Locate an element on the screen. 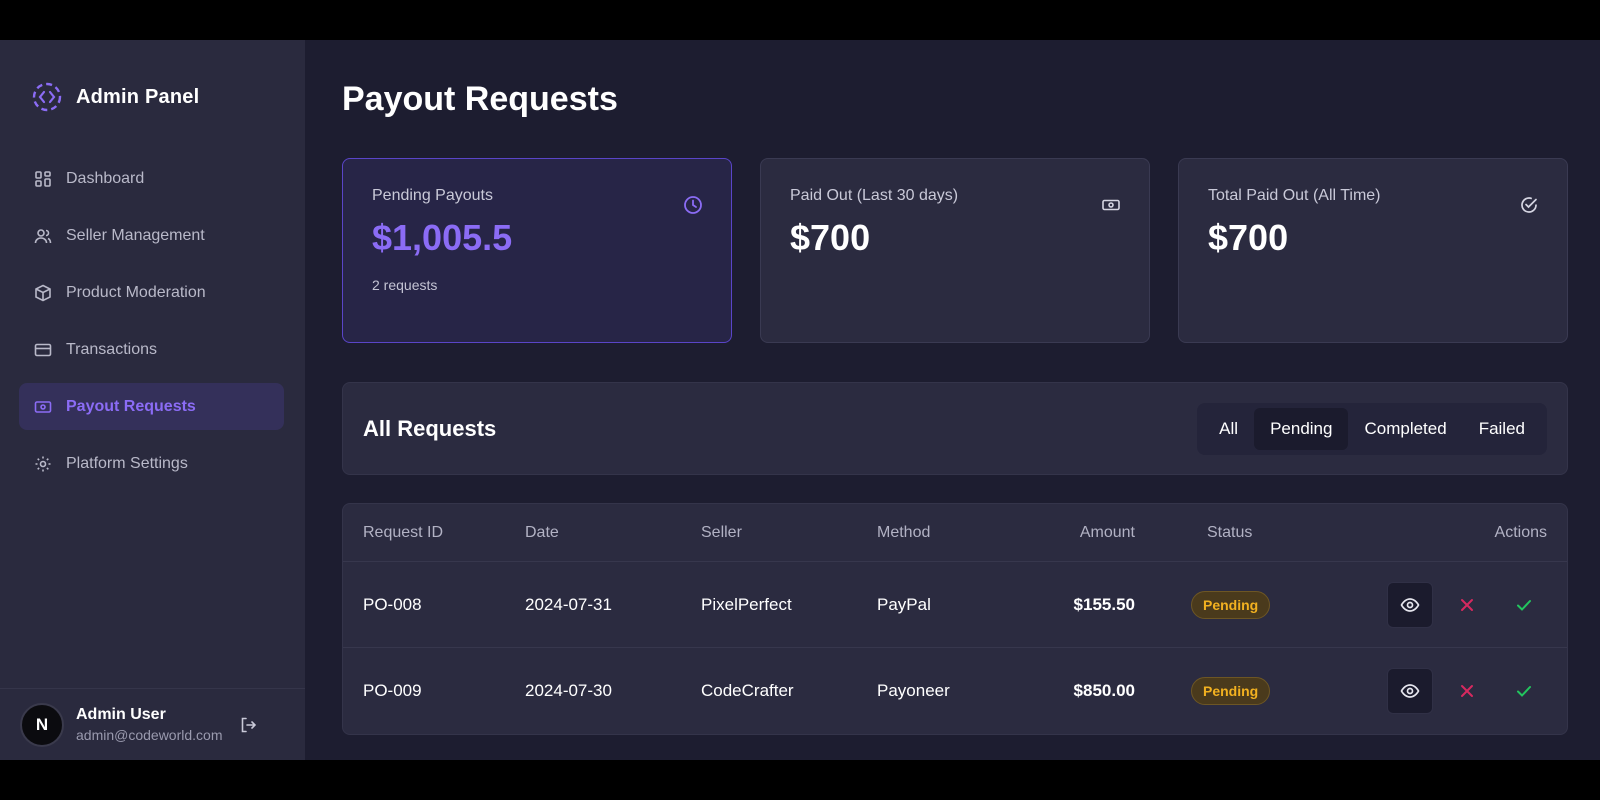 This screenshot has height=800, width=1600. sidebar-item-label: Product Moderation is located at coordinates (136, 292).